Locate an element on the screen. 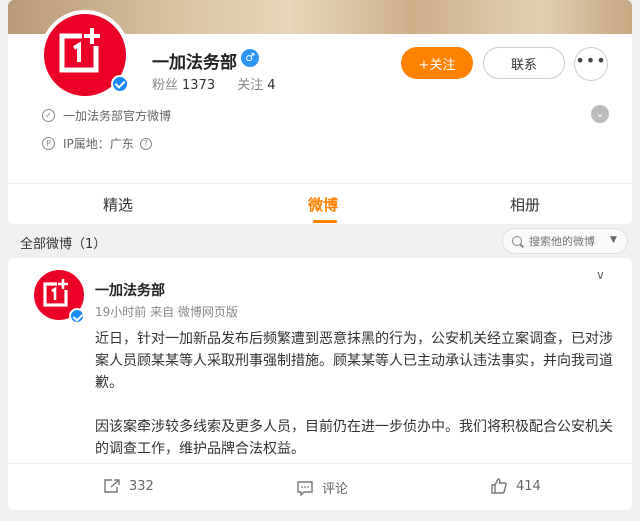 The width and height of the screenshot is (640, 521). chevron-down-icon: ∨ is located at coordinates (600, 275).